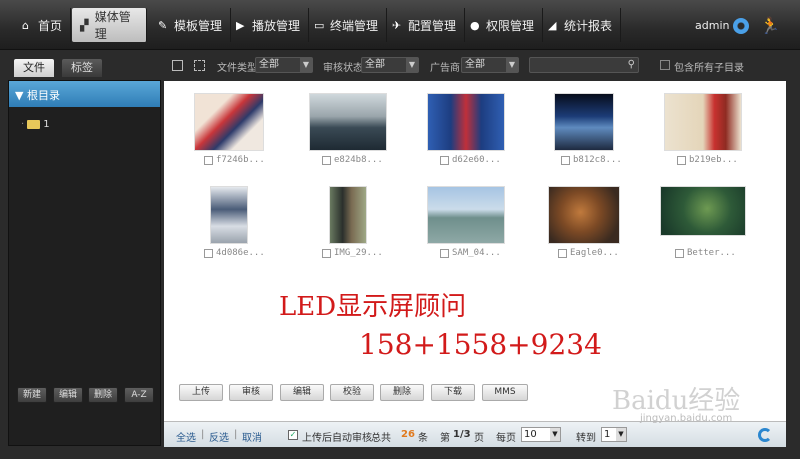 The width and height of the screenshot is (800, 459). What do you see at coordinates (453, 392) in the screenshot?
I see `download-button: 下载` at bounding box center [453, 392].